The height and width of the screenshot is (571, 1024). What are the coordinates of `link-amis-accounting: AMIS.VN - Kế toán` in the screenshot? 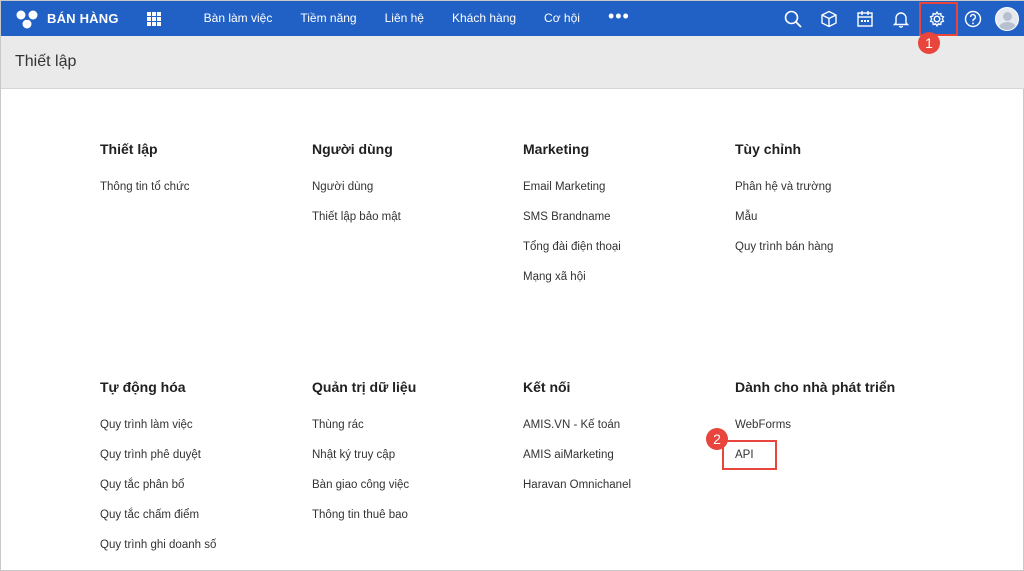 It's located at (571, 425).